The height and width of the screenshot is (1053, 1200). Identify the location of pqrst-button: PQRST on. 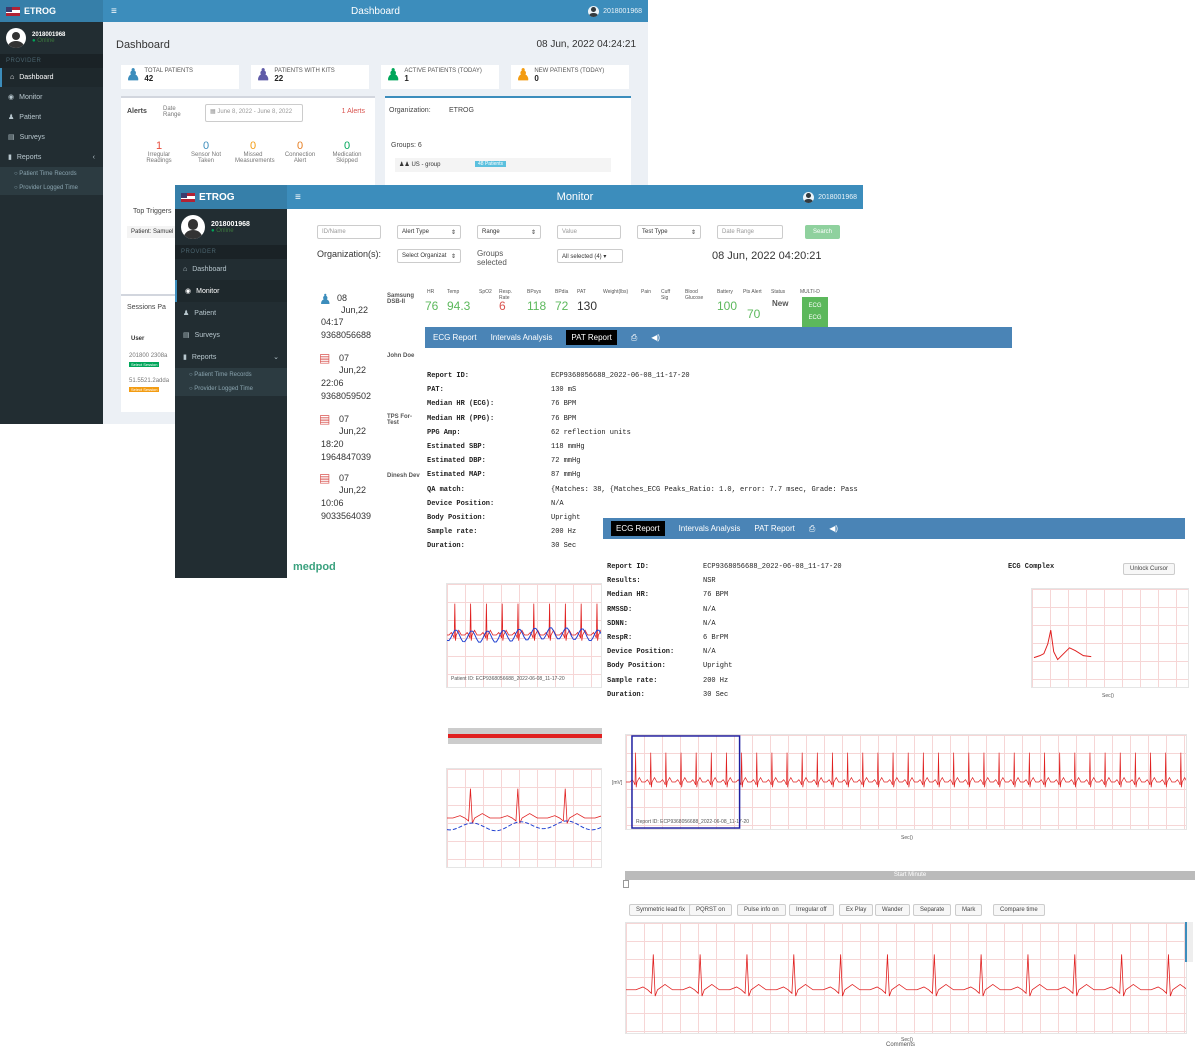
(710, 910).